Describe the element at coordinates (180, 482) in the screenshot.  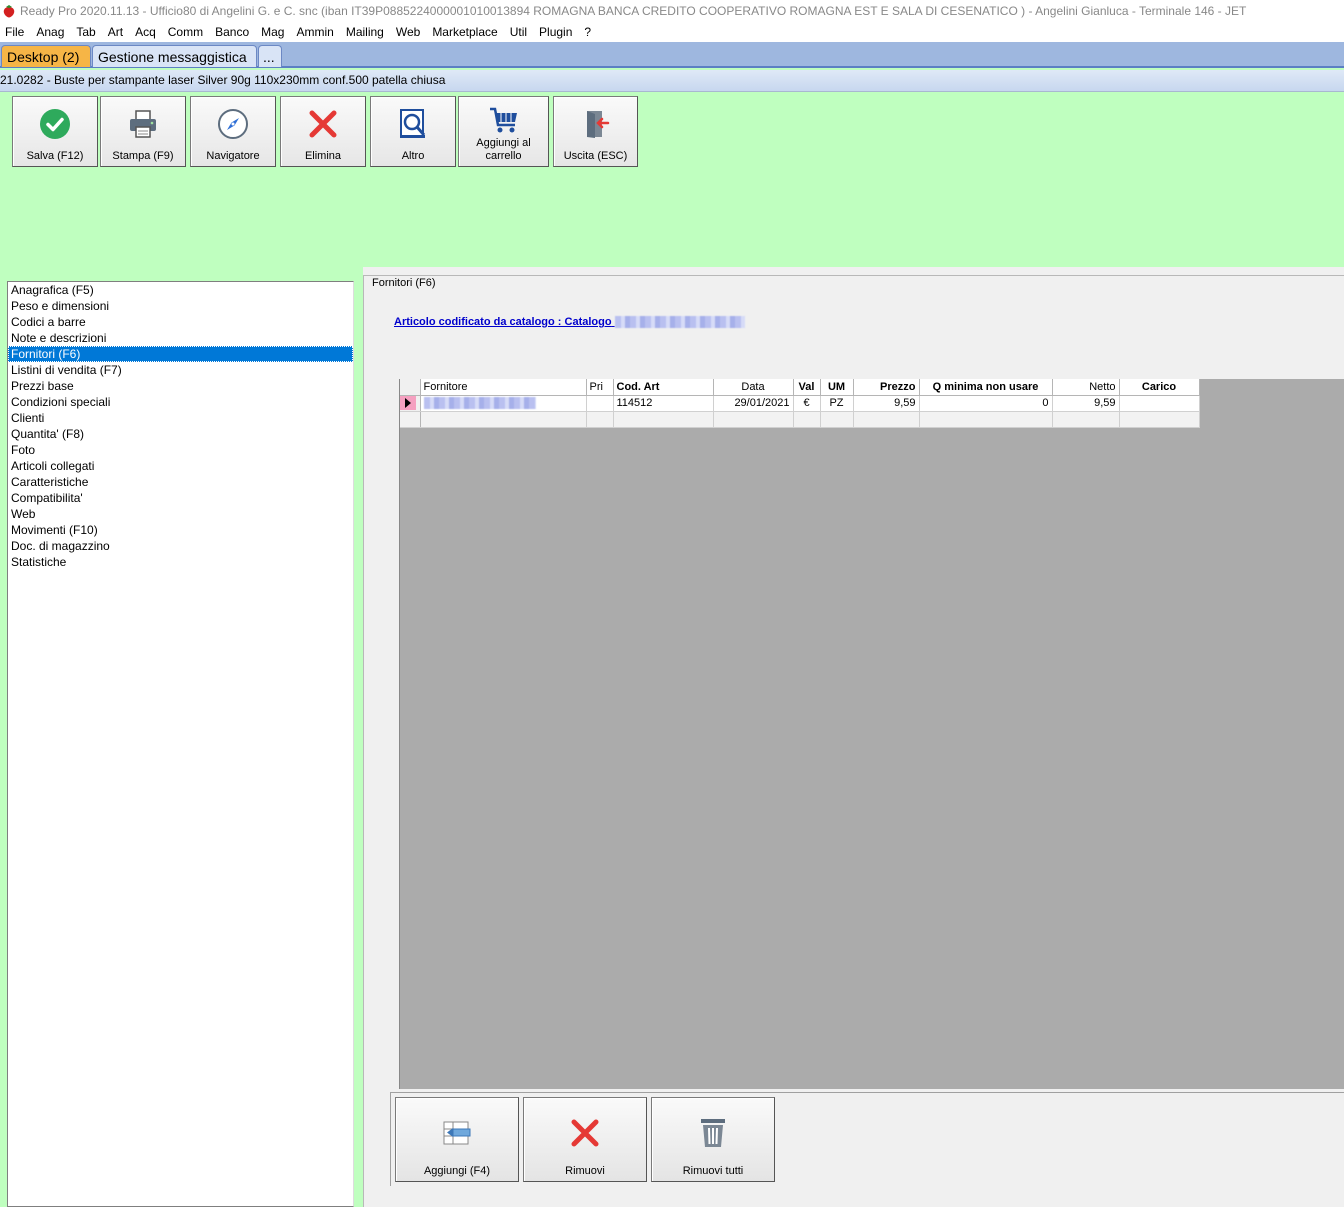
I see `section-item-caratteristiche: Caratteristiche` at that location.